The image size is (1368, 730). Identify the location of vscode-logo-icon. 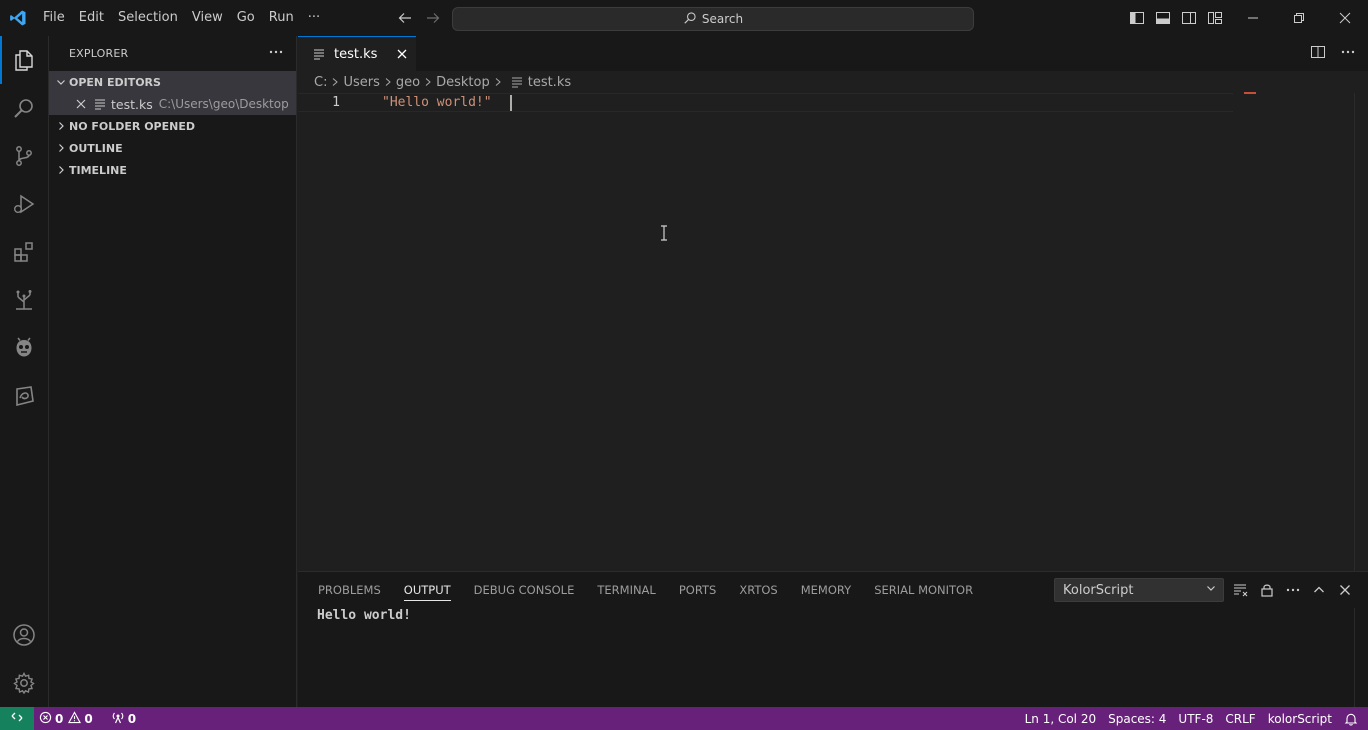
(18, 18).